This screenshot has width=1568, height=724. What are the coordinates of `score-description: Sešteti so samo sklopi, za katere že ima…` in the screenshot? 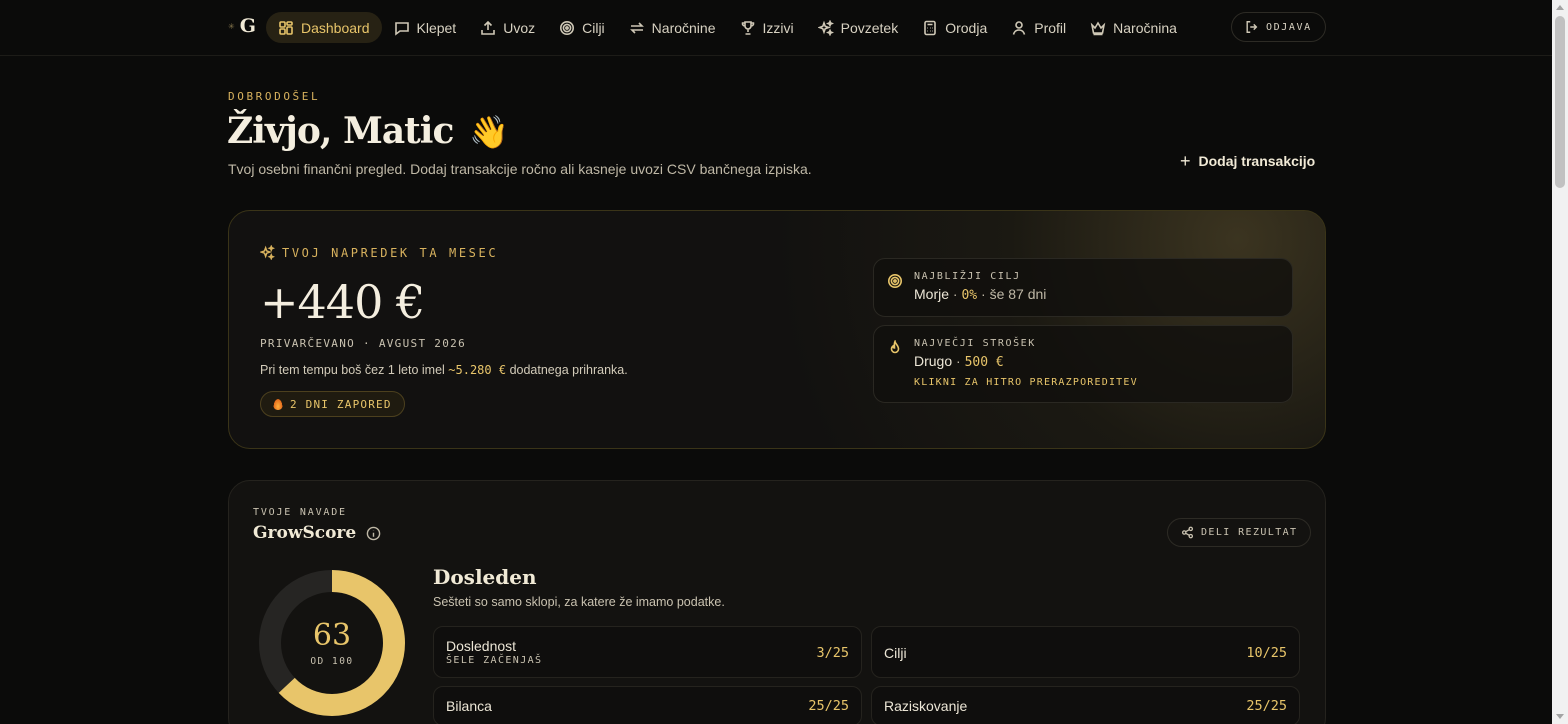 It's located at (579, 602).